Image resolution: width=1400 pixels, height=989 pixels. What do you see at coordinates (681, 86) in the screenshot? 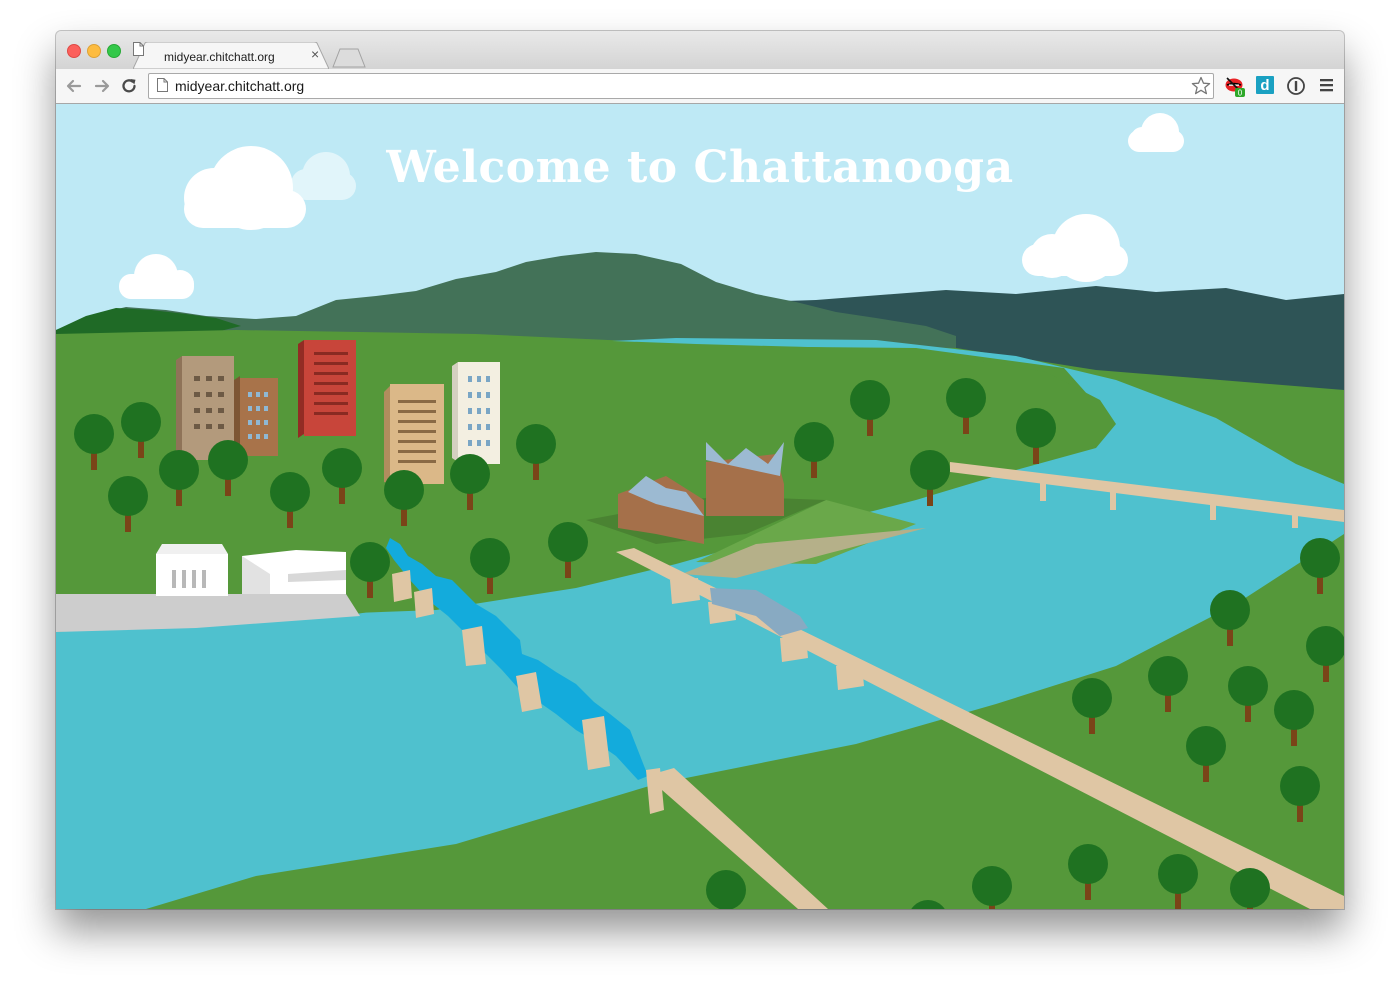
I see `address-bar: midyear.chitchatt.org` at bounding box center [681, 86].